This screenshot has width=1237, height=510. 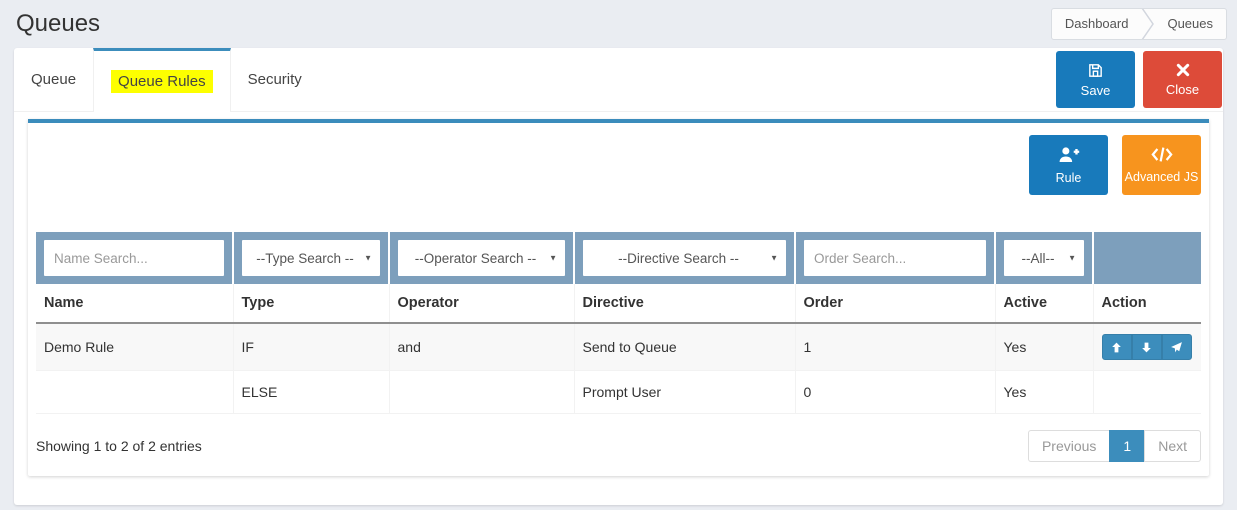 I want to click on arrow-down-icon, so click(x=1146, y=347).